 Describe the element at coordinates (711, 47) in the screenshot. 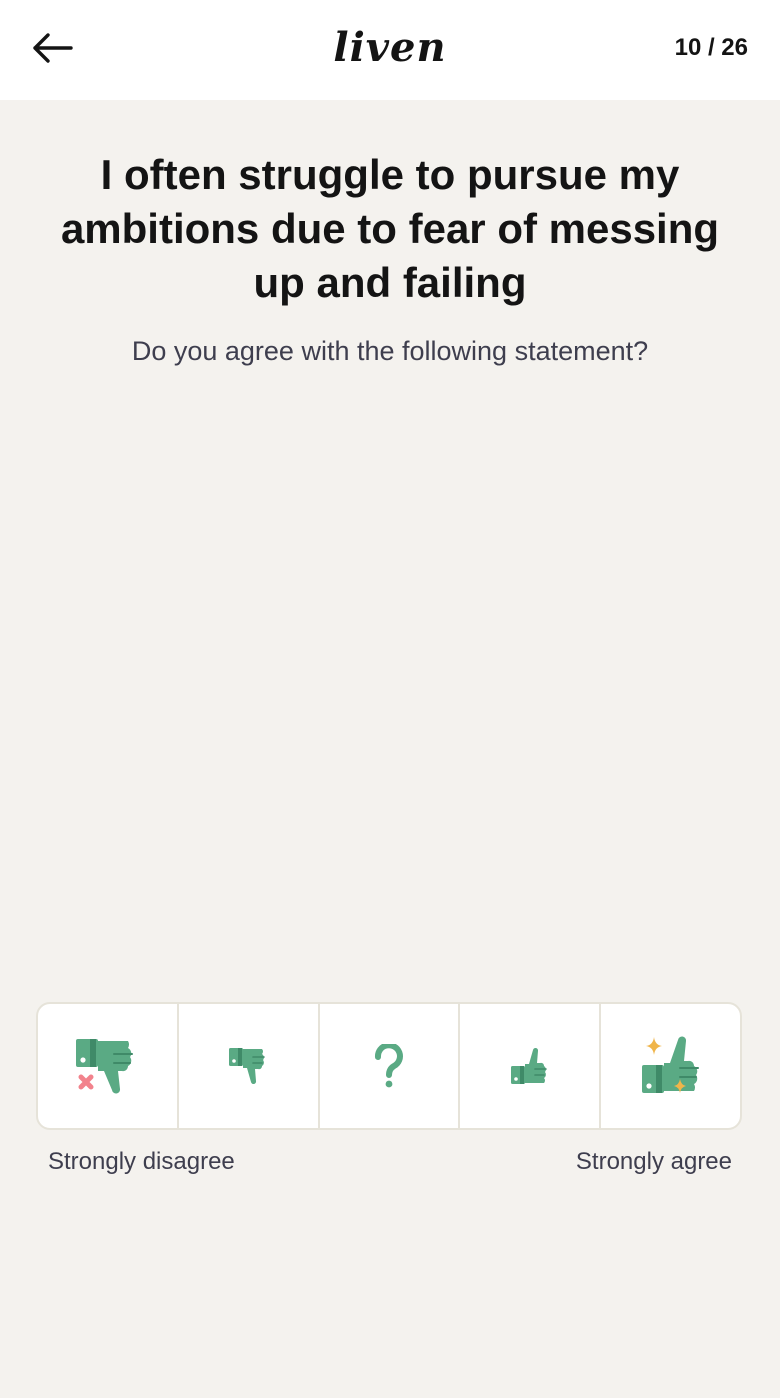

I see `progress-counter: 10 / 26` at that location.